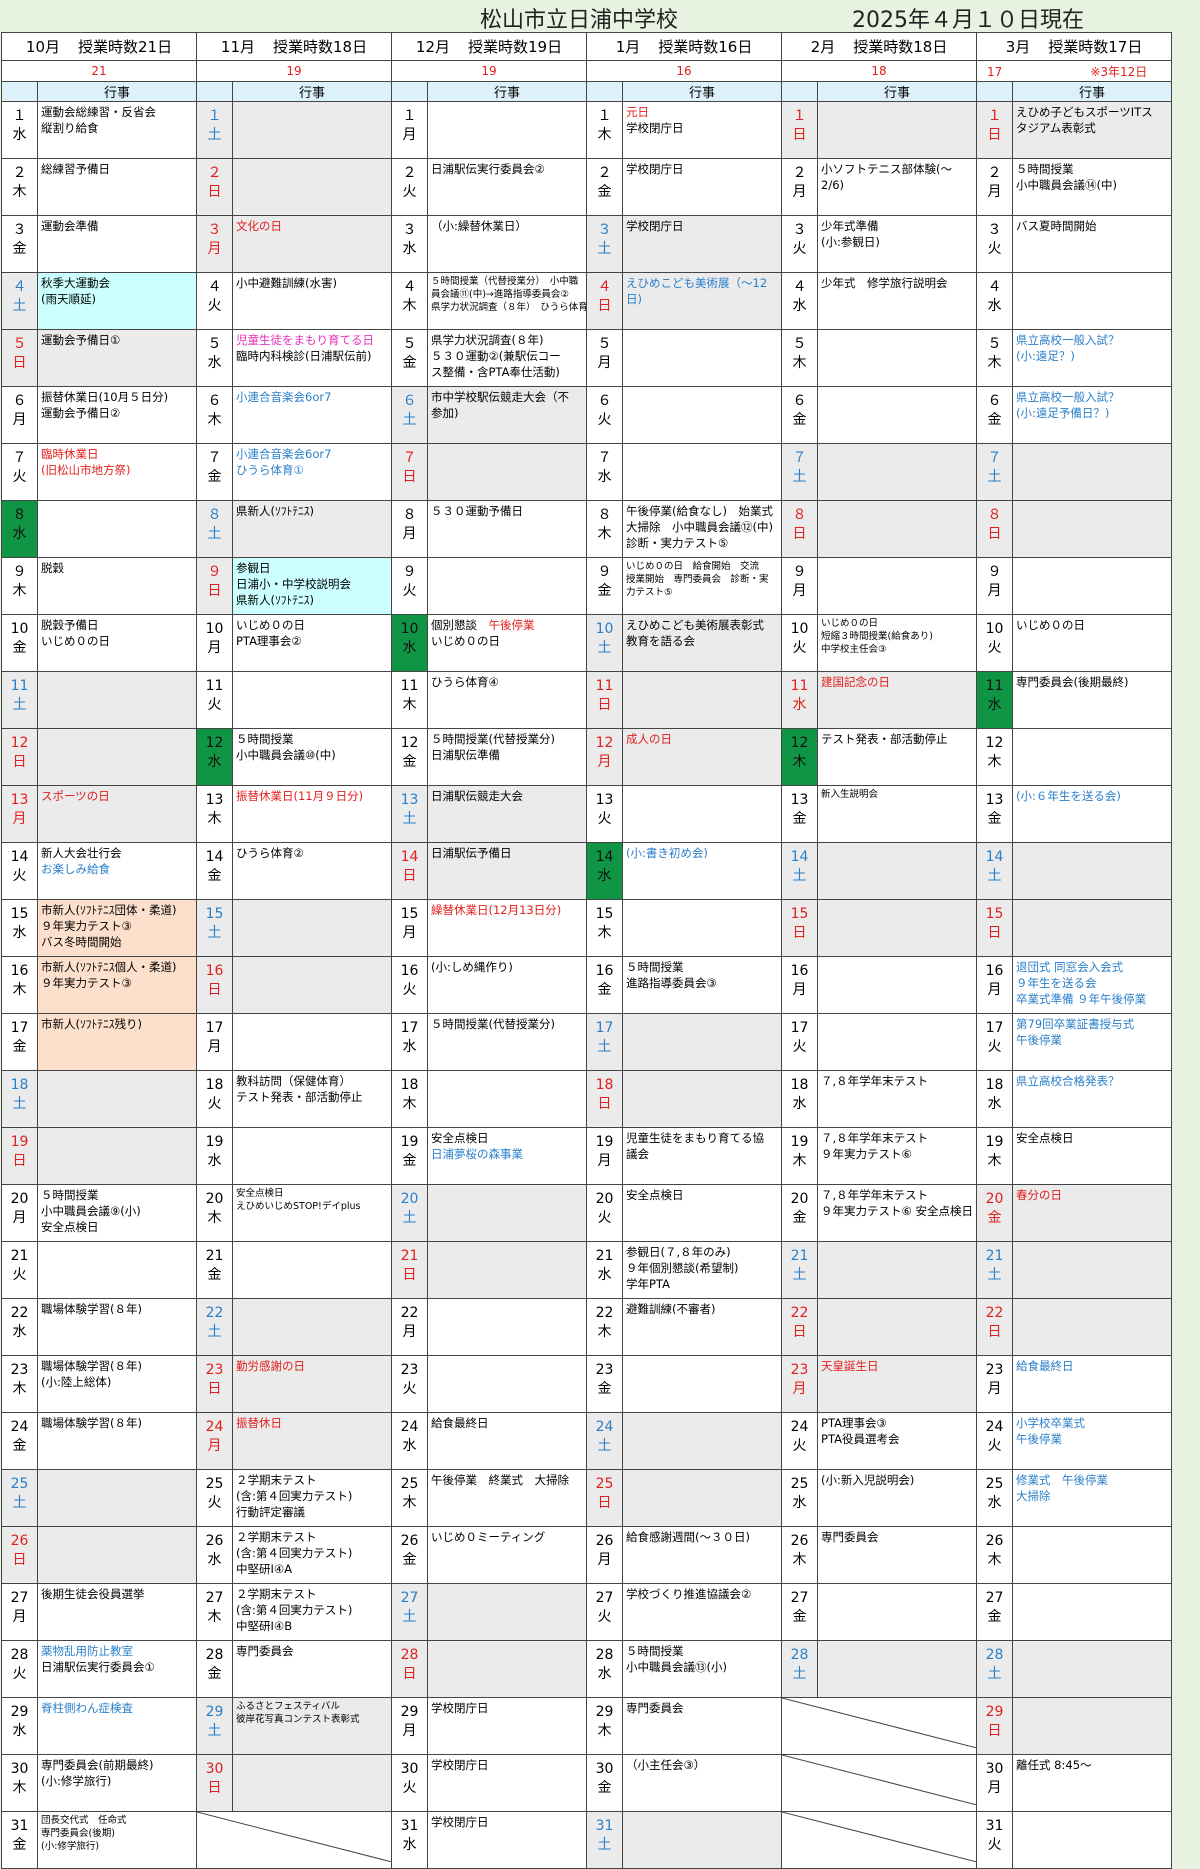  Describe the element at coordinates (19, 1674) in the screenshot. I see `weekday: 火` at that location.